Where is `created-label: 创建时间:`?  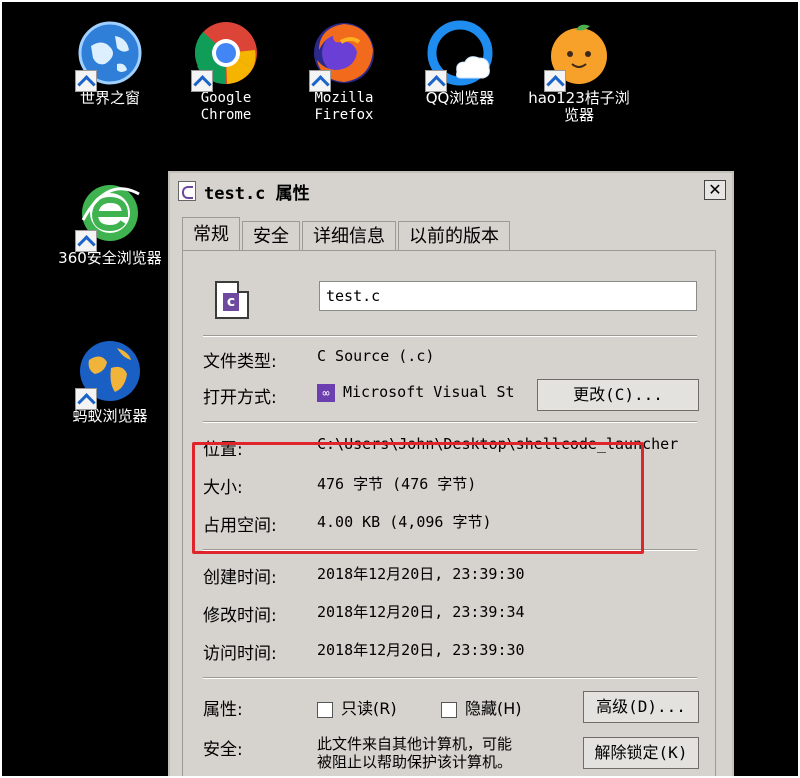
created-label: 创建时间: is located at coordinates (240, 578).